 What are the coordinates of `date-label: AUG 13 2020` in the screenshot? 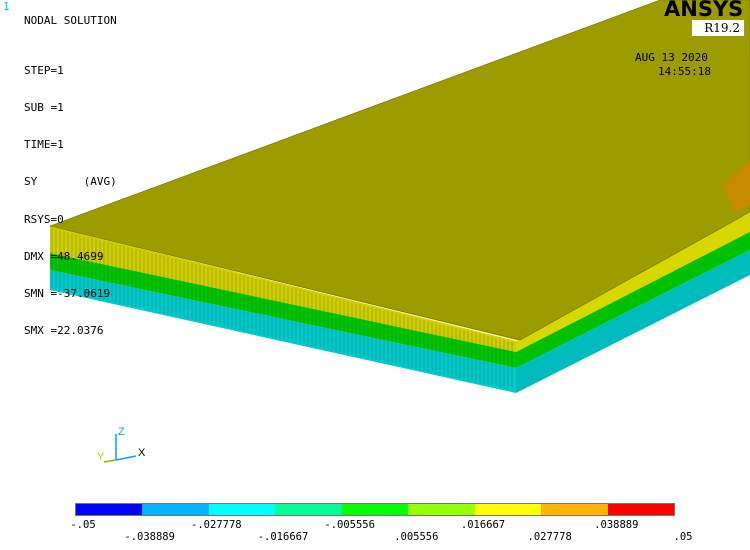 It's located at (671, 57).